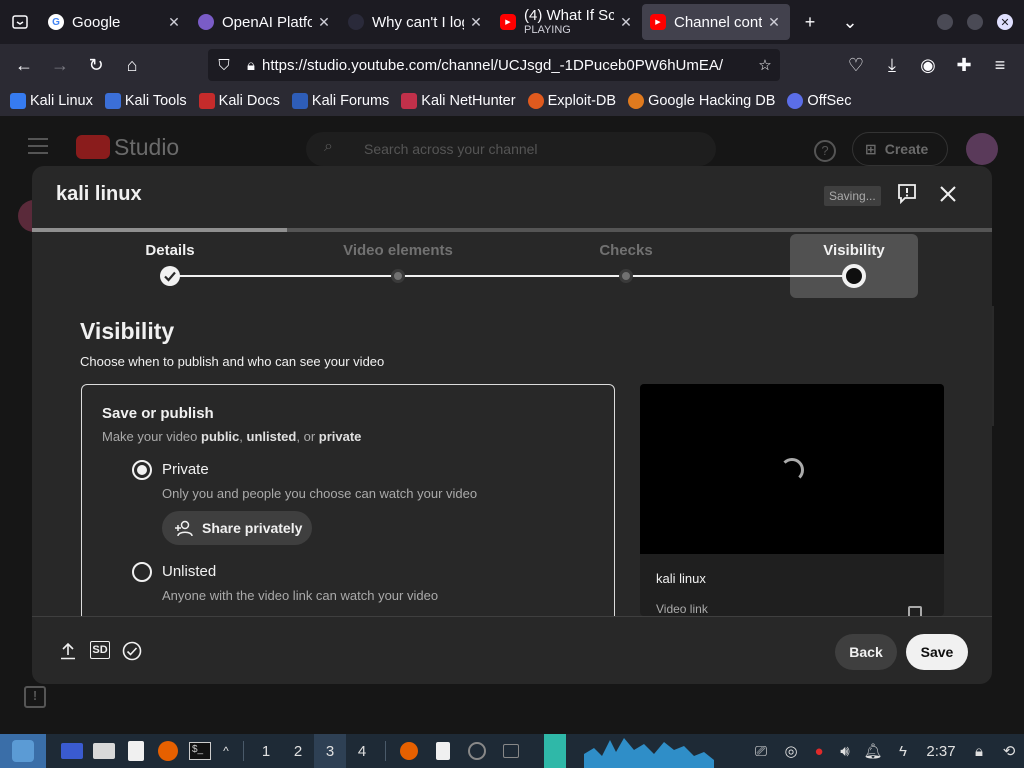 Image resolution: width=1024 pixels, height=768 pixels. I want to click on file-manager-icon, so click(104, 751).